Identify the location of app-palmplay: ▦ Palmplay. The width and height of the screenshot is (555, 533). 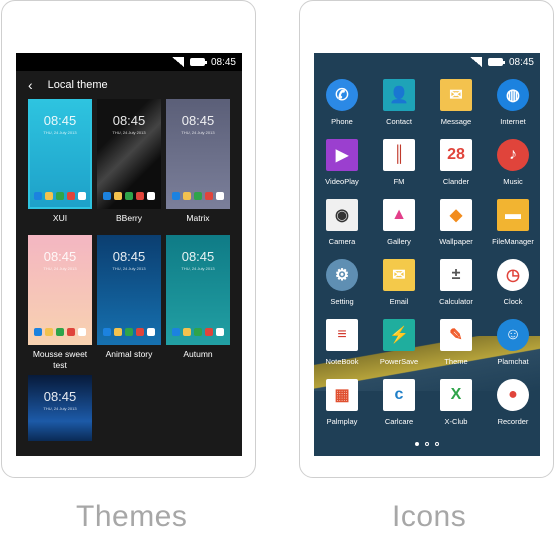
(342, 402).